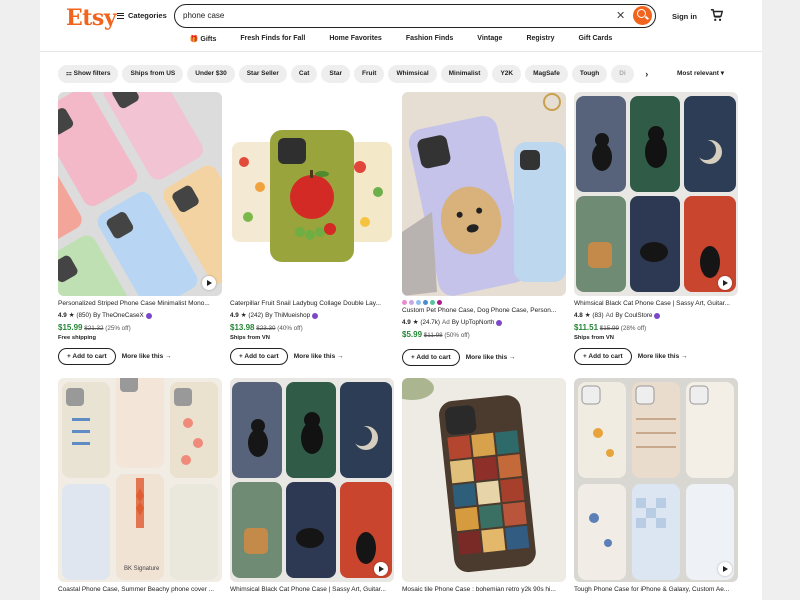 This screenshot has height=600, width=800. I want to click on nav-item-fashion-finds: Fashion Finds, so click(429, 40).